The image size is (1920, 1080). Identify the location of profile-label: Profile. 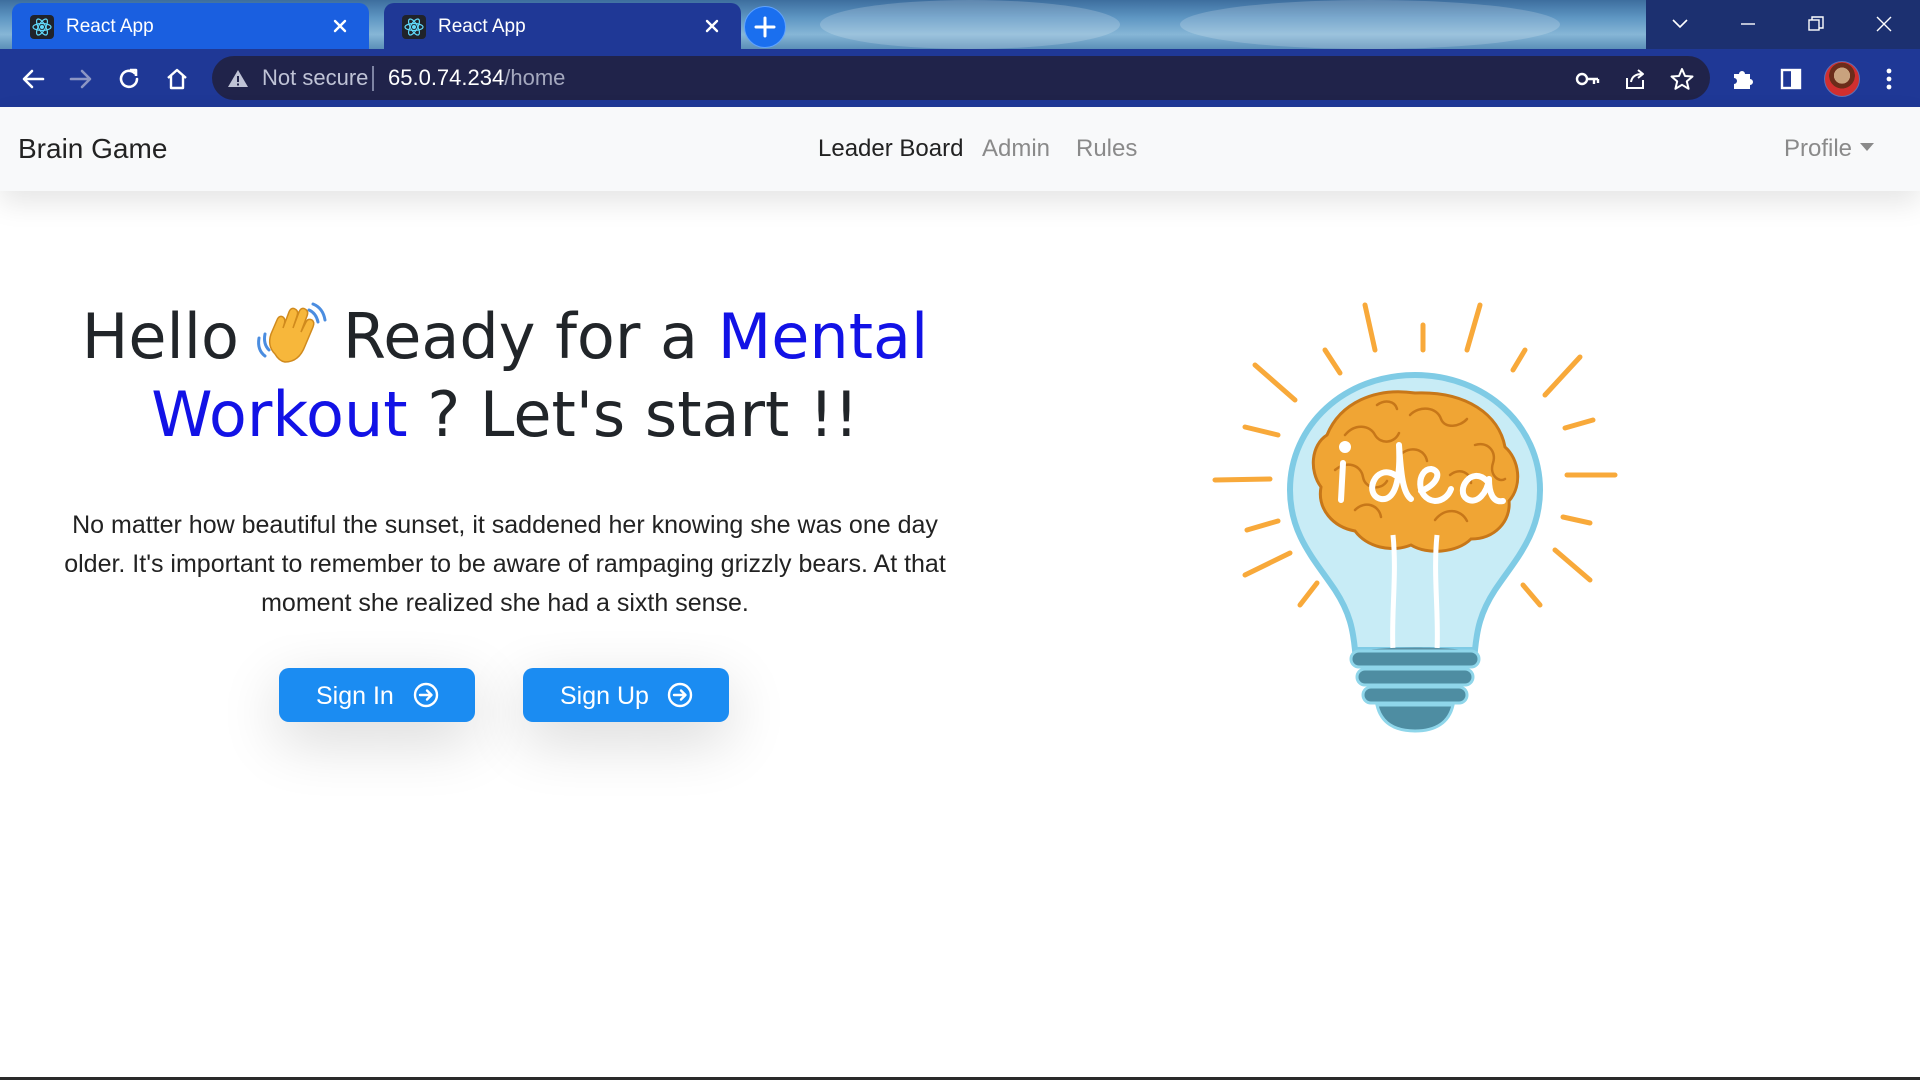
(1818, 148).